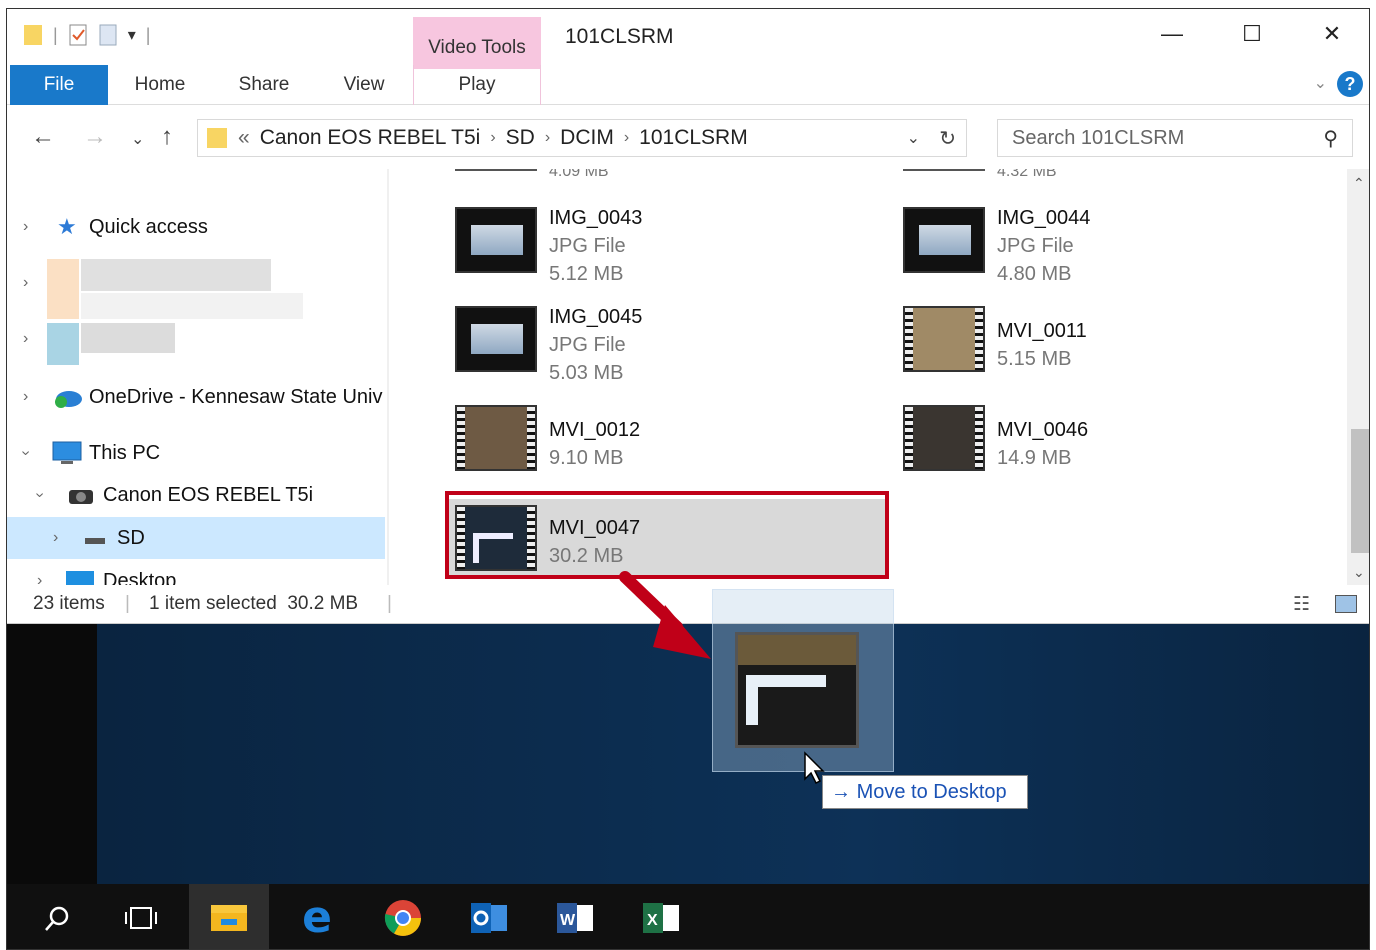 The height and width of the screenshot is (950, 1376). What do you see at coordinates (317, 916) in the screenshot?
I see `edge-icon: e` at bounding box center [317, 916].